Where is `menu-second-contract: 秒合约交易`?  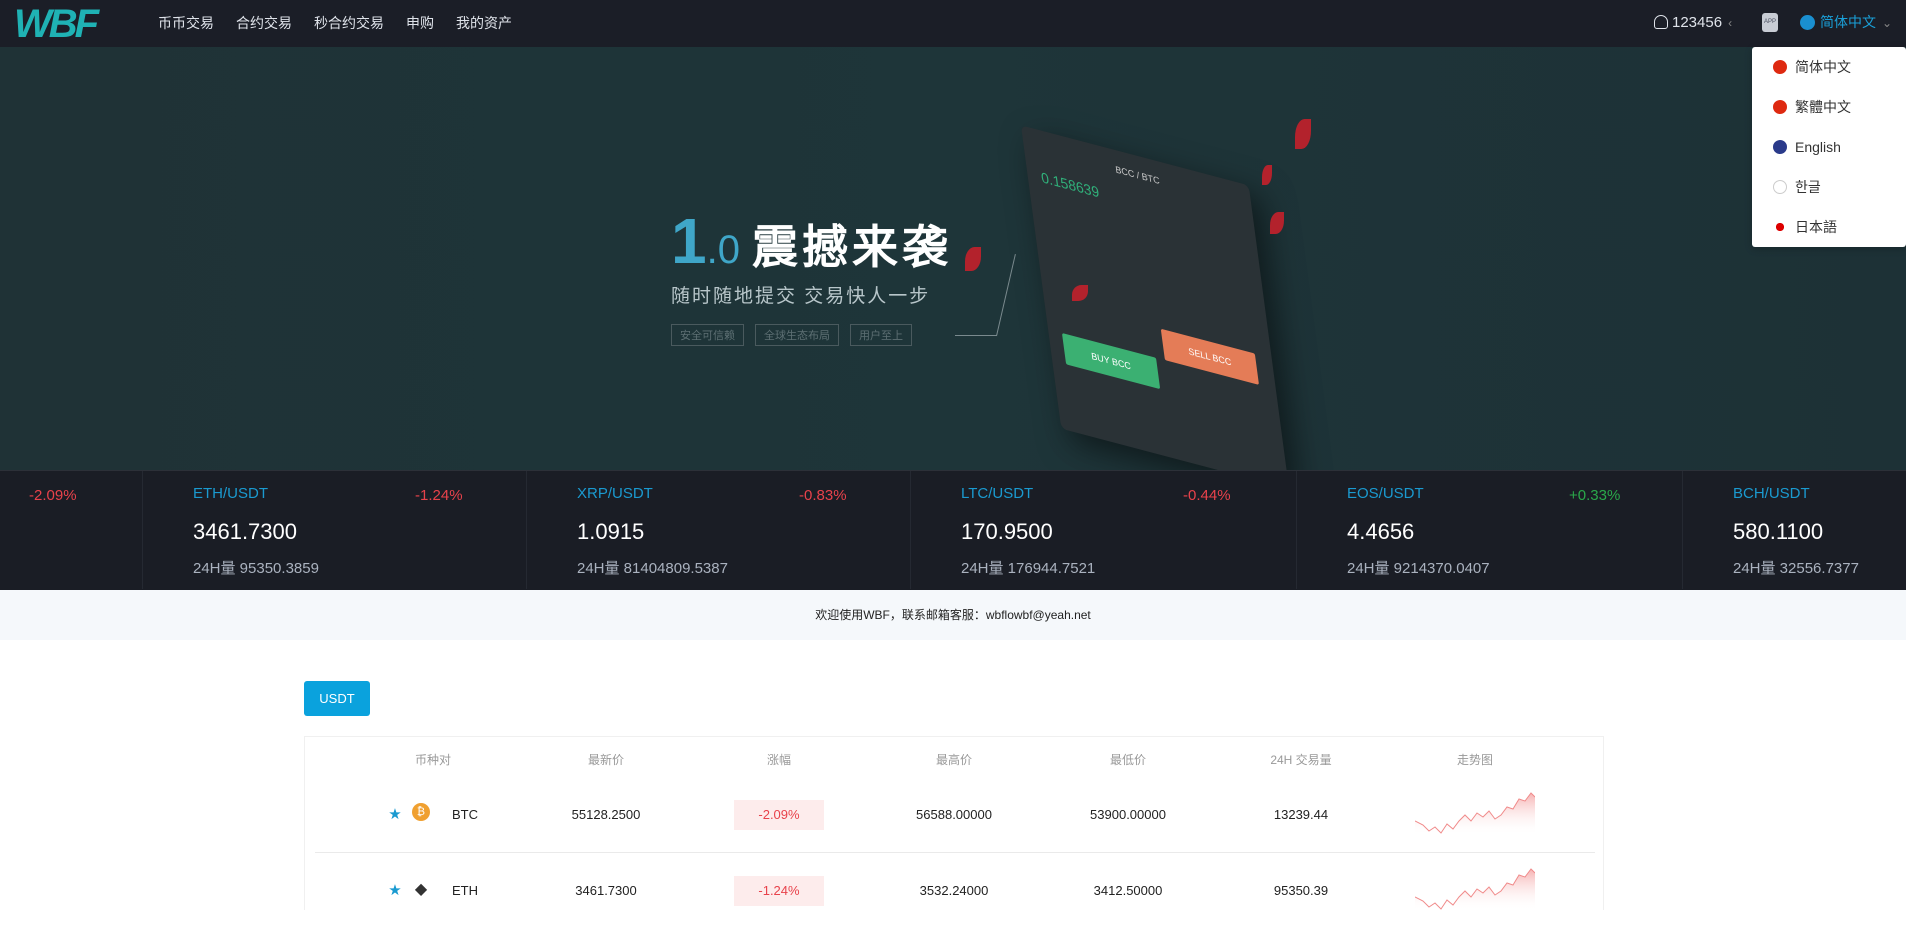 menu-second-contract: 秒合约交易 is located at coordinates (349, 23).